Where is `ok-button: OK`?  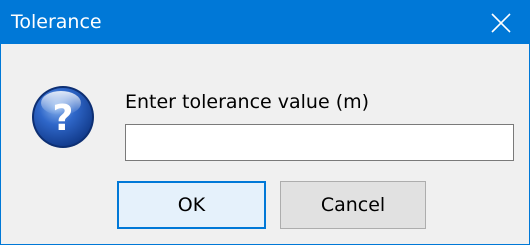
ok-button: OK is located at coordinates (191, 205).